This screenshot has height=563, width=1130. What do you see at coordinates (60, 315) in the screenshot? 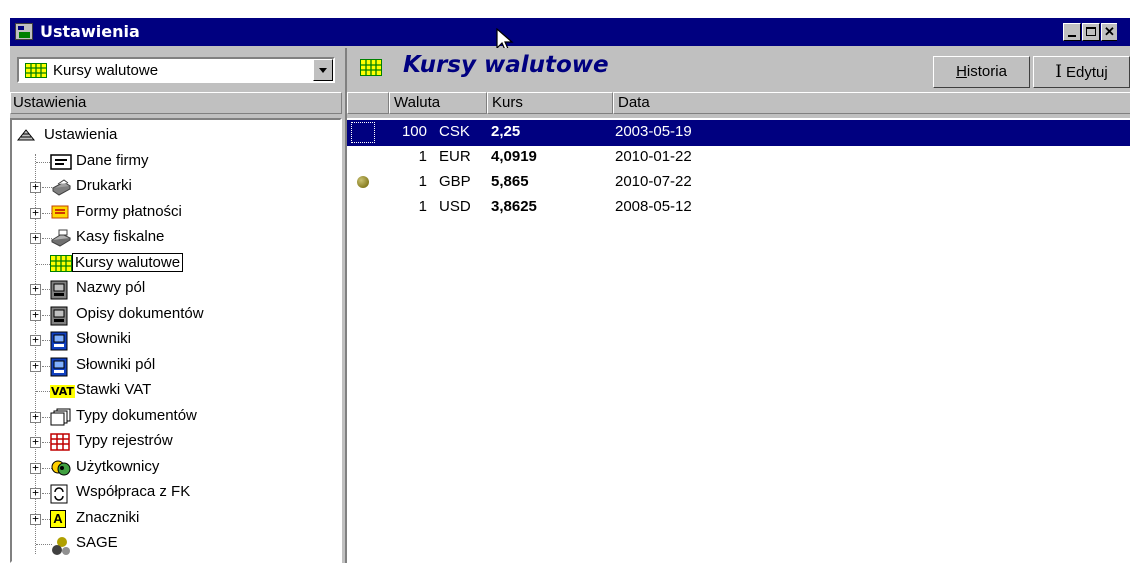
I see `doc-descriptions-icon` at bounding box center [60, 315].